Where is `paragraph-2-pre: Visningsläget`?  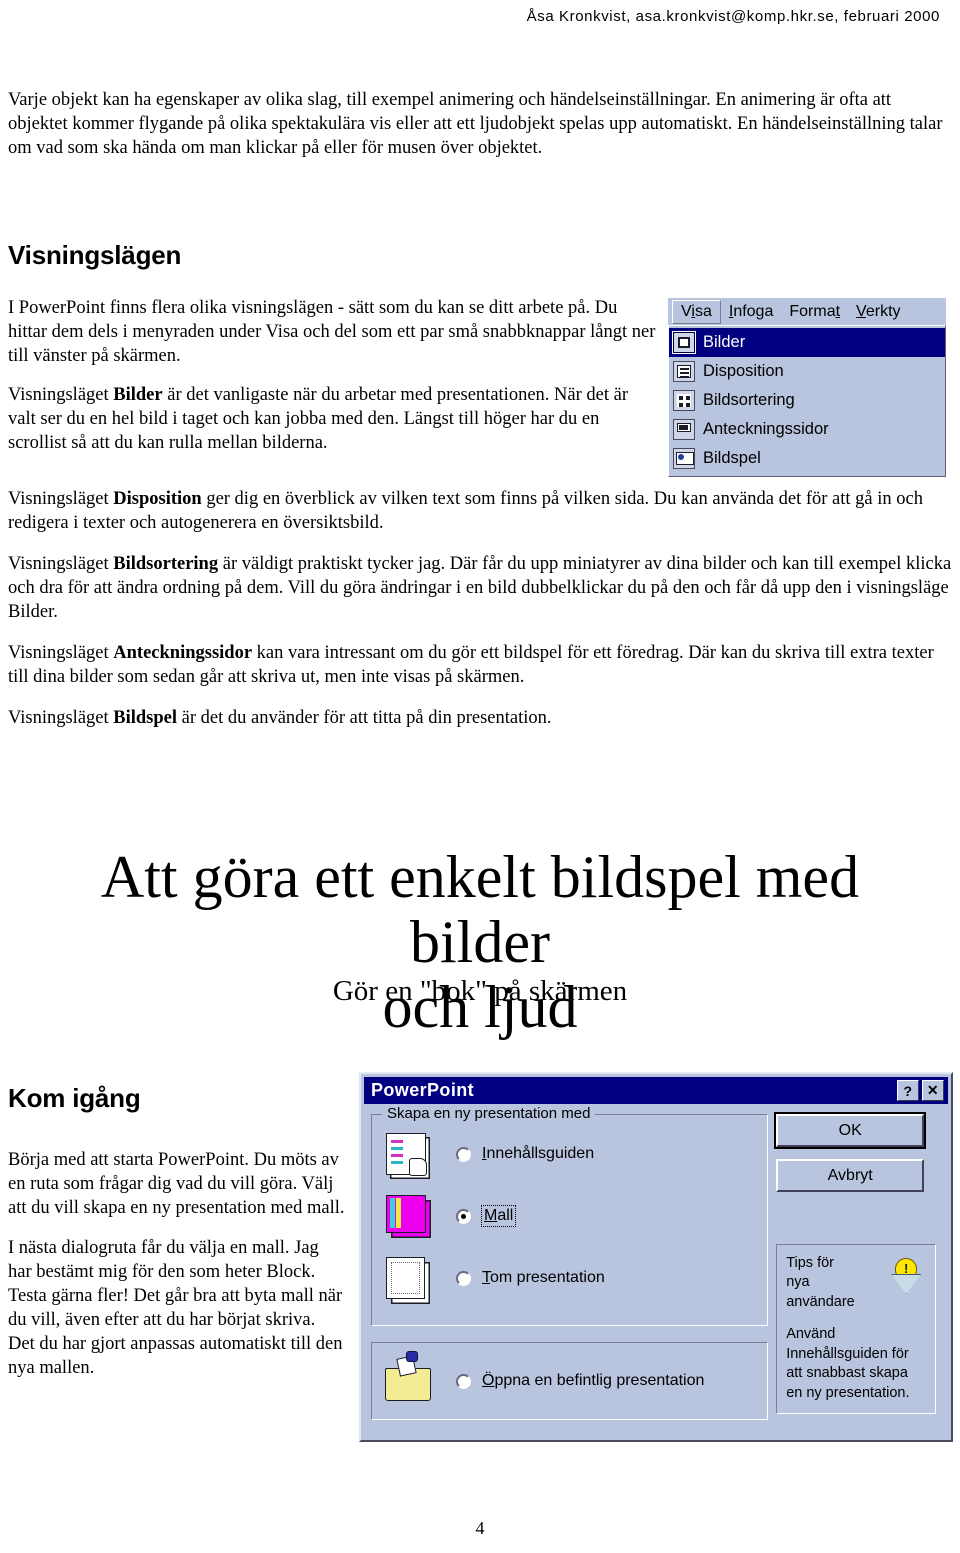 paragraph-2-pre: Visningsläget is located at coordinates (61, 395).